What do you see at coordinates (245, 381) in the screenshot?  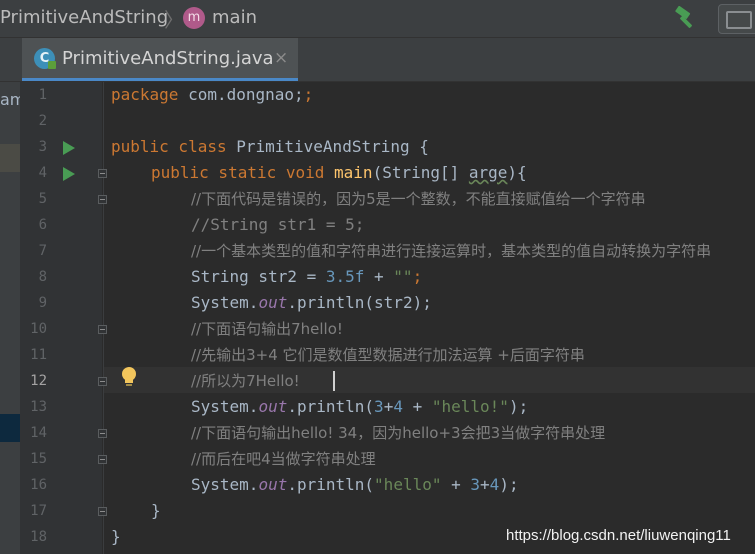 I see `code-line-12: //所以为7Hello!` at bounding box center [245, 381].